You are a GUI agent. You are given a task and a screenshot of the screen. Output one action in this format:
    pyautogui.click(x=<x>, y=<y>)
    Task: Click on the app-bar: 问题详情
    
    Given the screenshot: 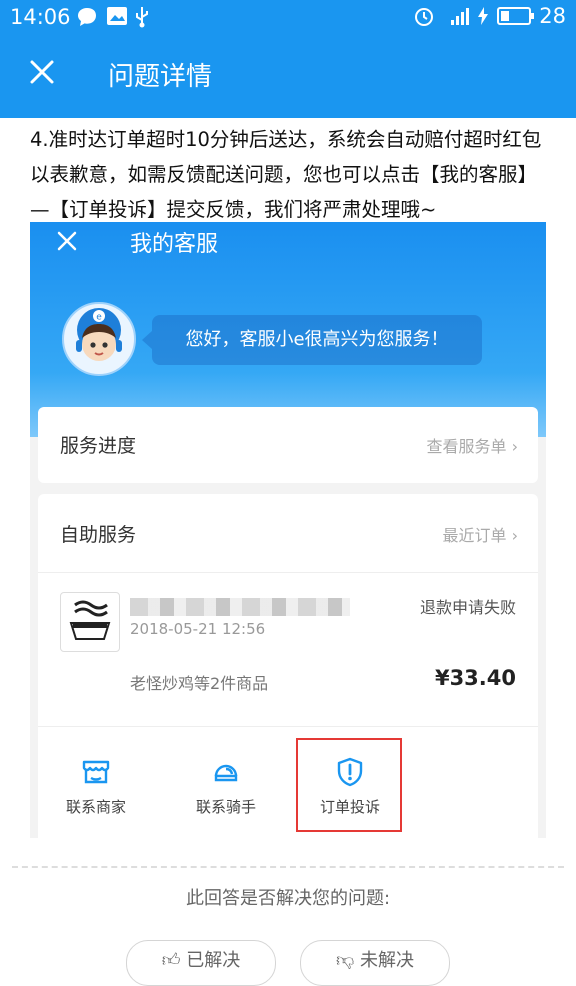 What is the action you would take?
    pyautogui.click(x=288, y=76)
    